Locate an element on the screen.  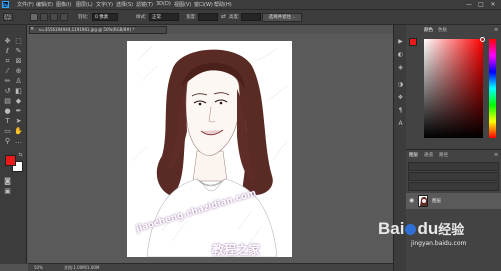
quick-select-tool-icon: ✎ is located at coordinates (18, 51).